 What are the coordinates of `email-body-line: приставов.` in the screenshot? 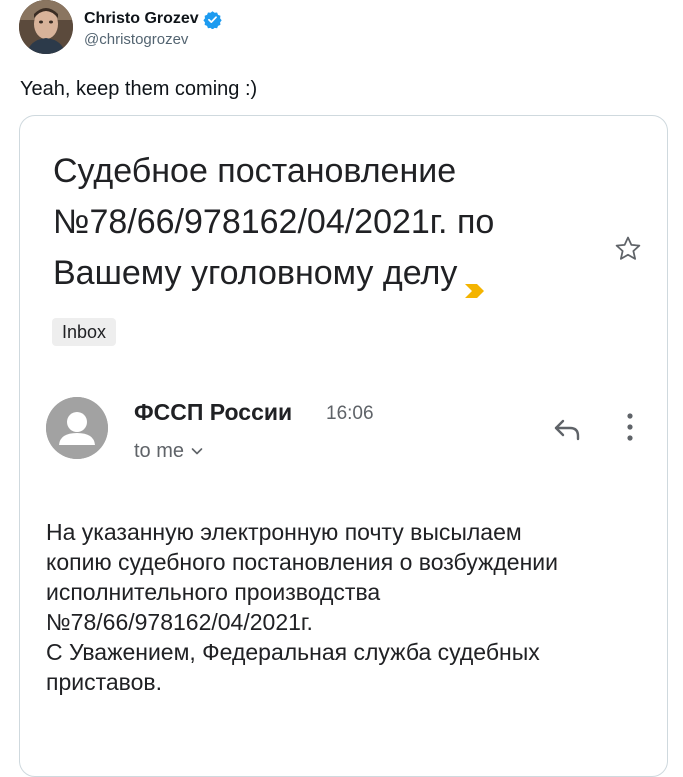 It's located at (104, 682).